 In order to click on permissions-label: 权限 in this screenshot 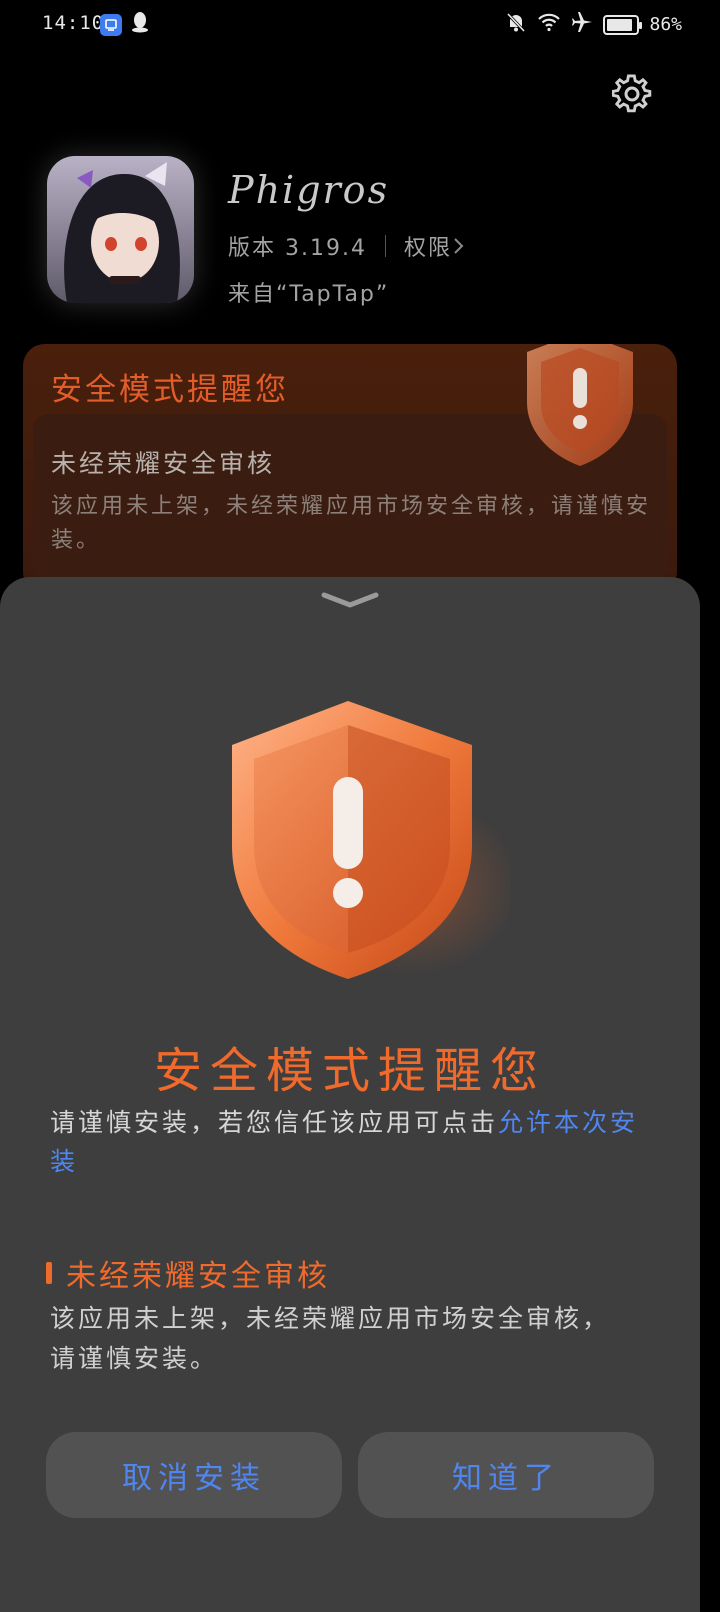, I will do `click(427, 248)`.